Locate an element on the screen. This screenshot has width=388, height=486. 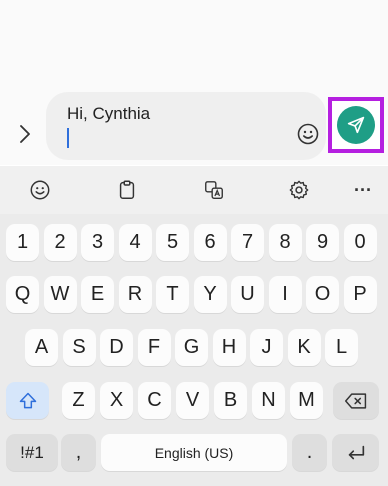
key-r: R is located at coordinates (135, 294).